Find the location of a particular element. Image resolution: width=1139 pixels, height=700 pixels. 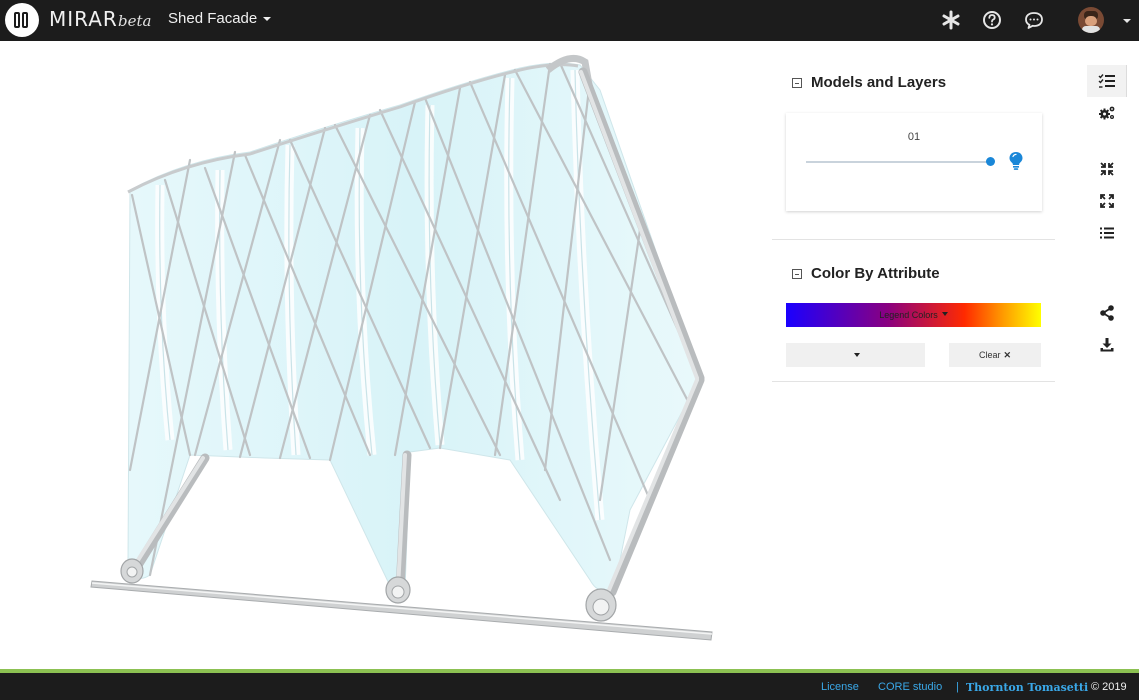

clear-button: Clear ✕ is located at coordinates (995, 355).